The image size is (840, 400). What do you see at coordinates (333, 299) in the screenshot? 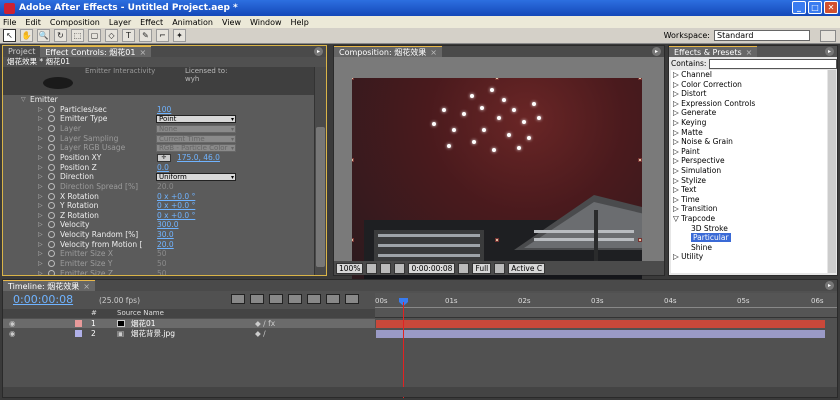
I see `motion-blur-icon` at bounding box center [333, 299].